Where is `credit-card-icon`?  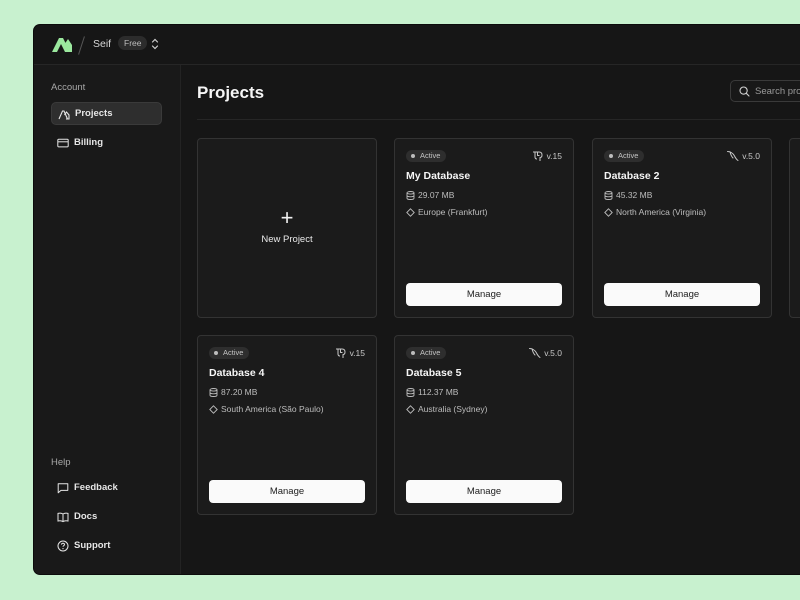
credit-card-icon is located at coordinates (63, 142).